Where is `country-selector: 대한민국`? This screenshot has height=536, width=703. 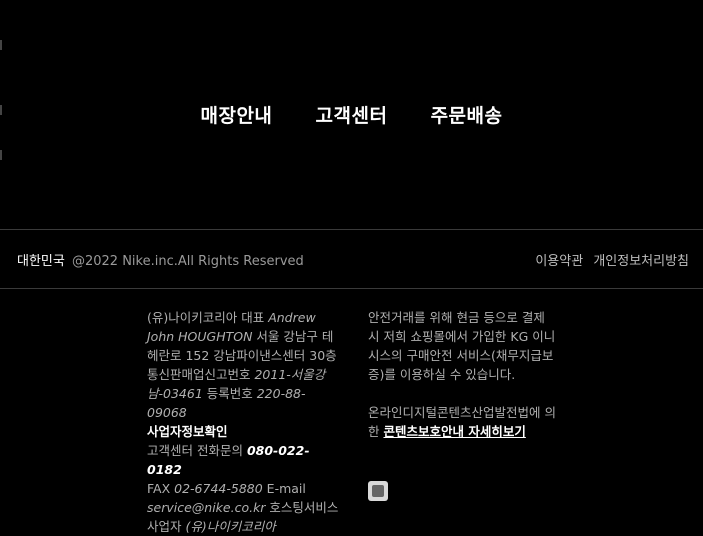
country-selector: 대한민국 is located at coordinates (41, 261).